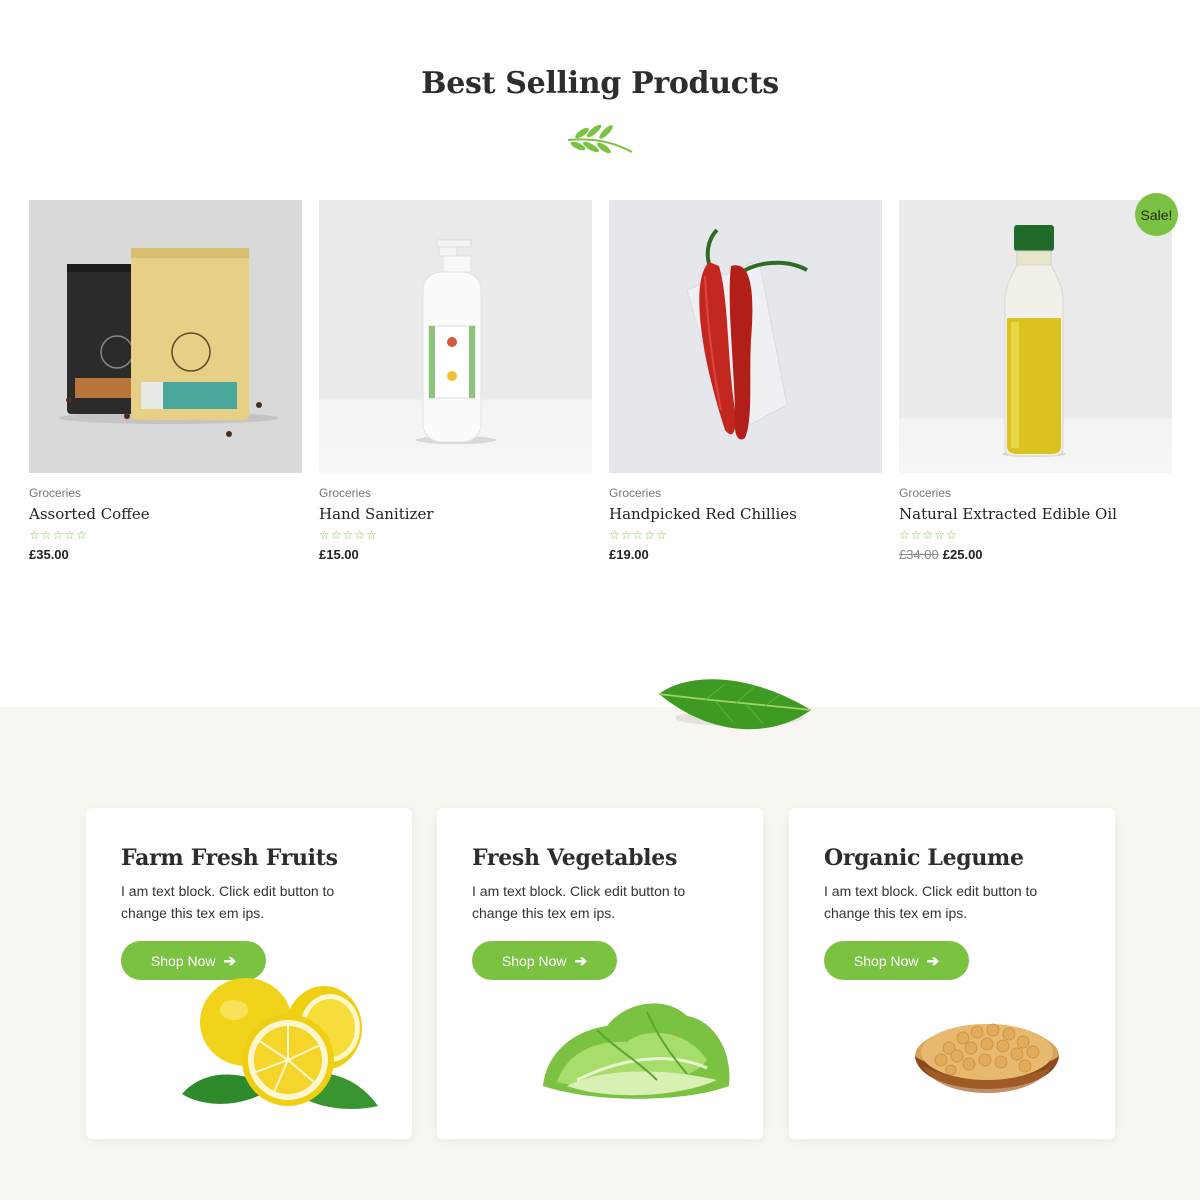 Image resolution: width=1200 pixels, height=1200 pixels. Describe the element at coordinates (1035, 336) in the screenshot. I see `product-image-oil` at that location.